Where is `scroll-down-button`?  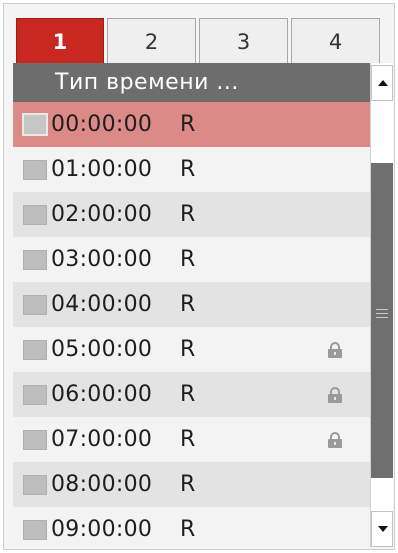 scroll-down-button is located at coordinates (382, 529).